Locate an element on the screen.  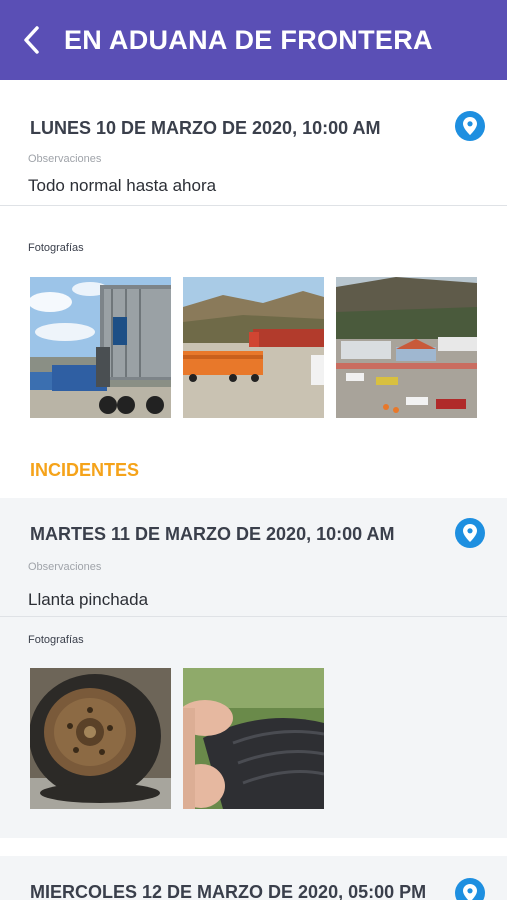
app-header: EN ADUANA DE FRONTERA is located at coordinates (253, 40).